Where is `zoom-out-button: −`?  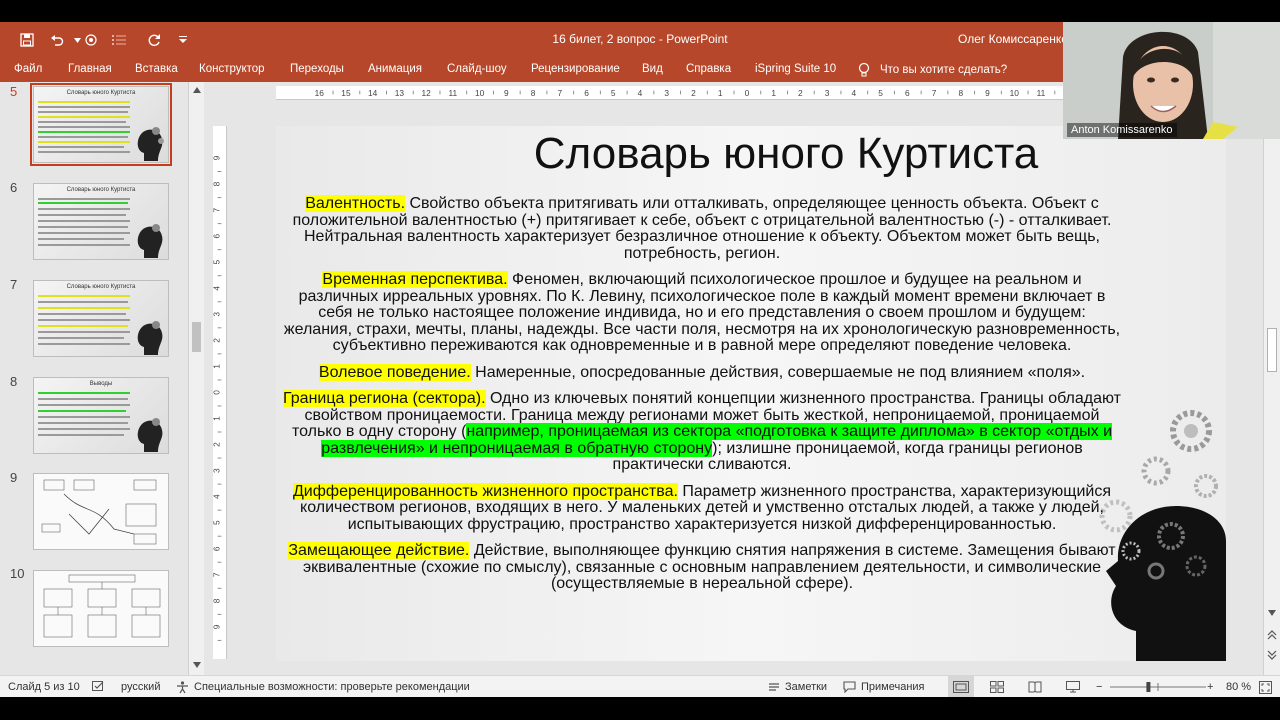
zoom-out-button: − is located at coordinates (1099, 687).